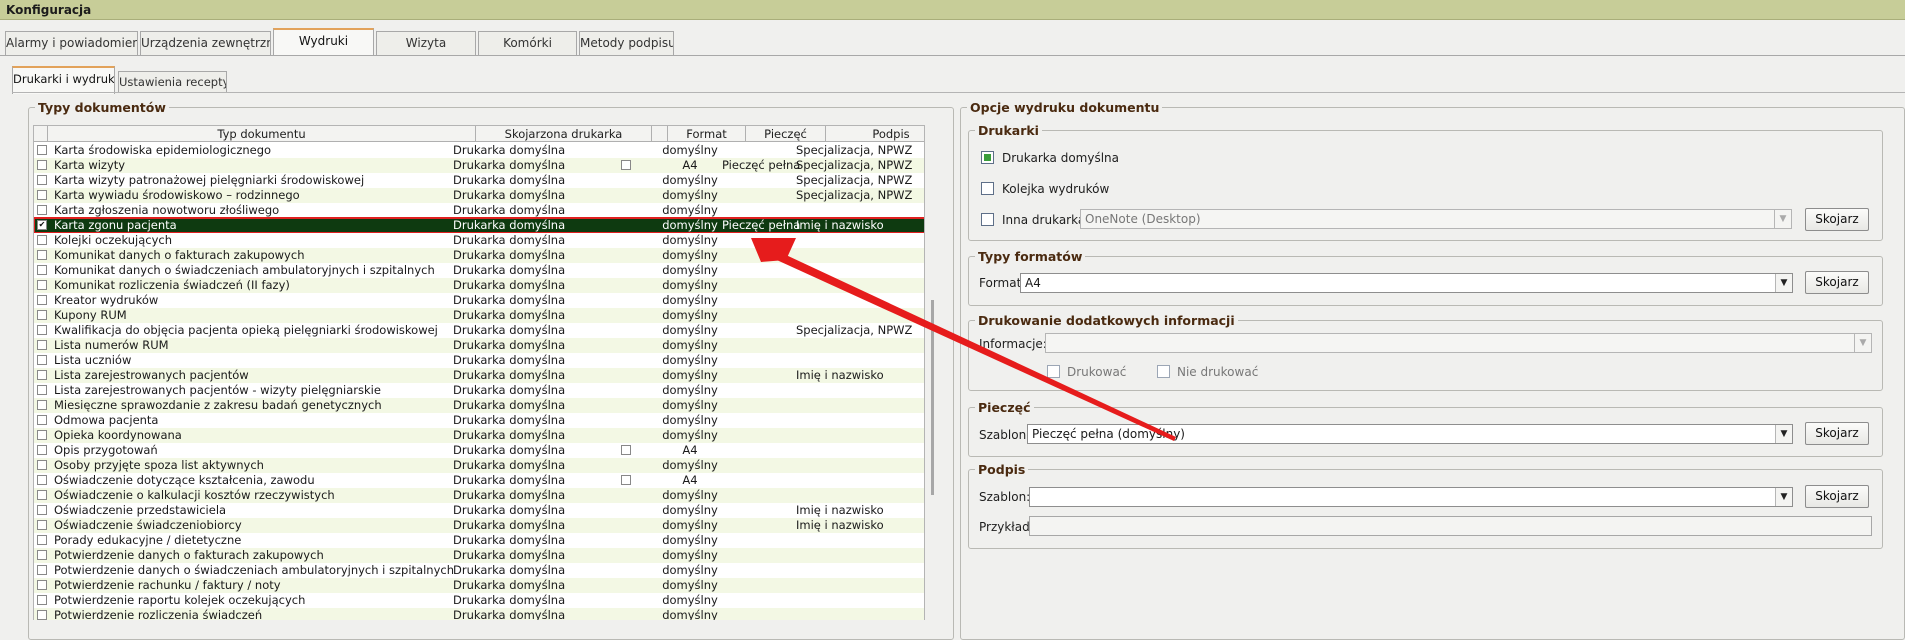  I want to click on subtab-ustawienia-recepty: Ustawienia recepty, so click(172, 82).